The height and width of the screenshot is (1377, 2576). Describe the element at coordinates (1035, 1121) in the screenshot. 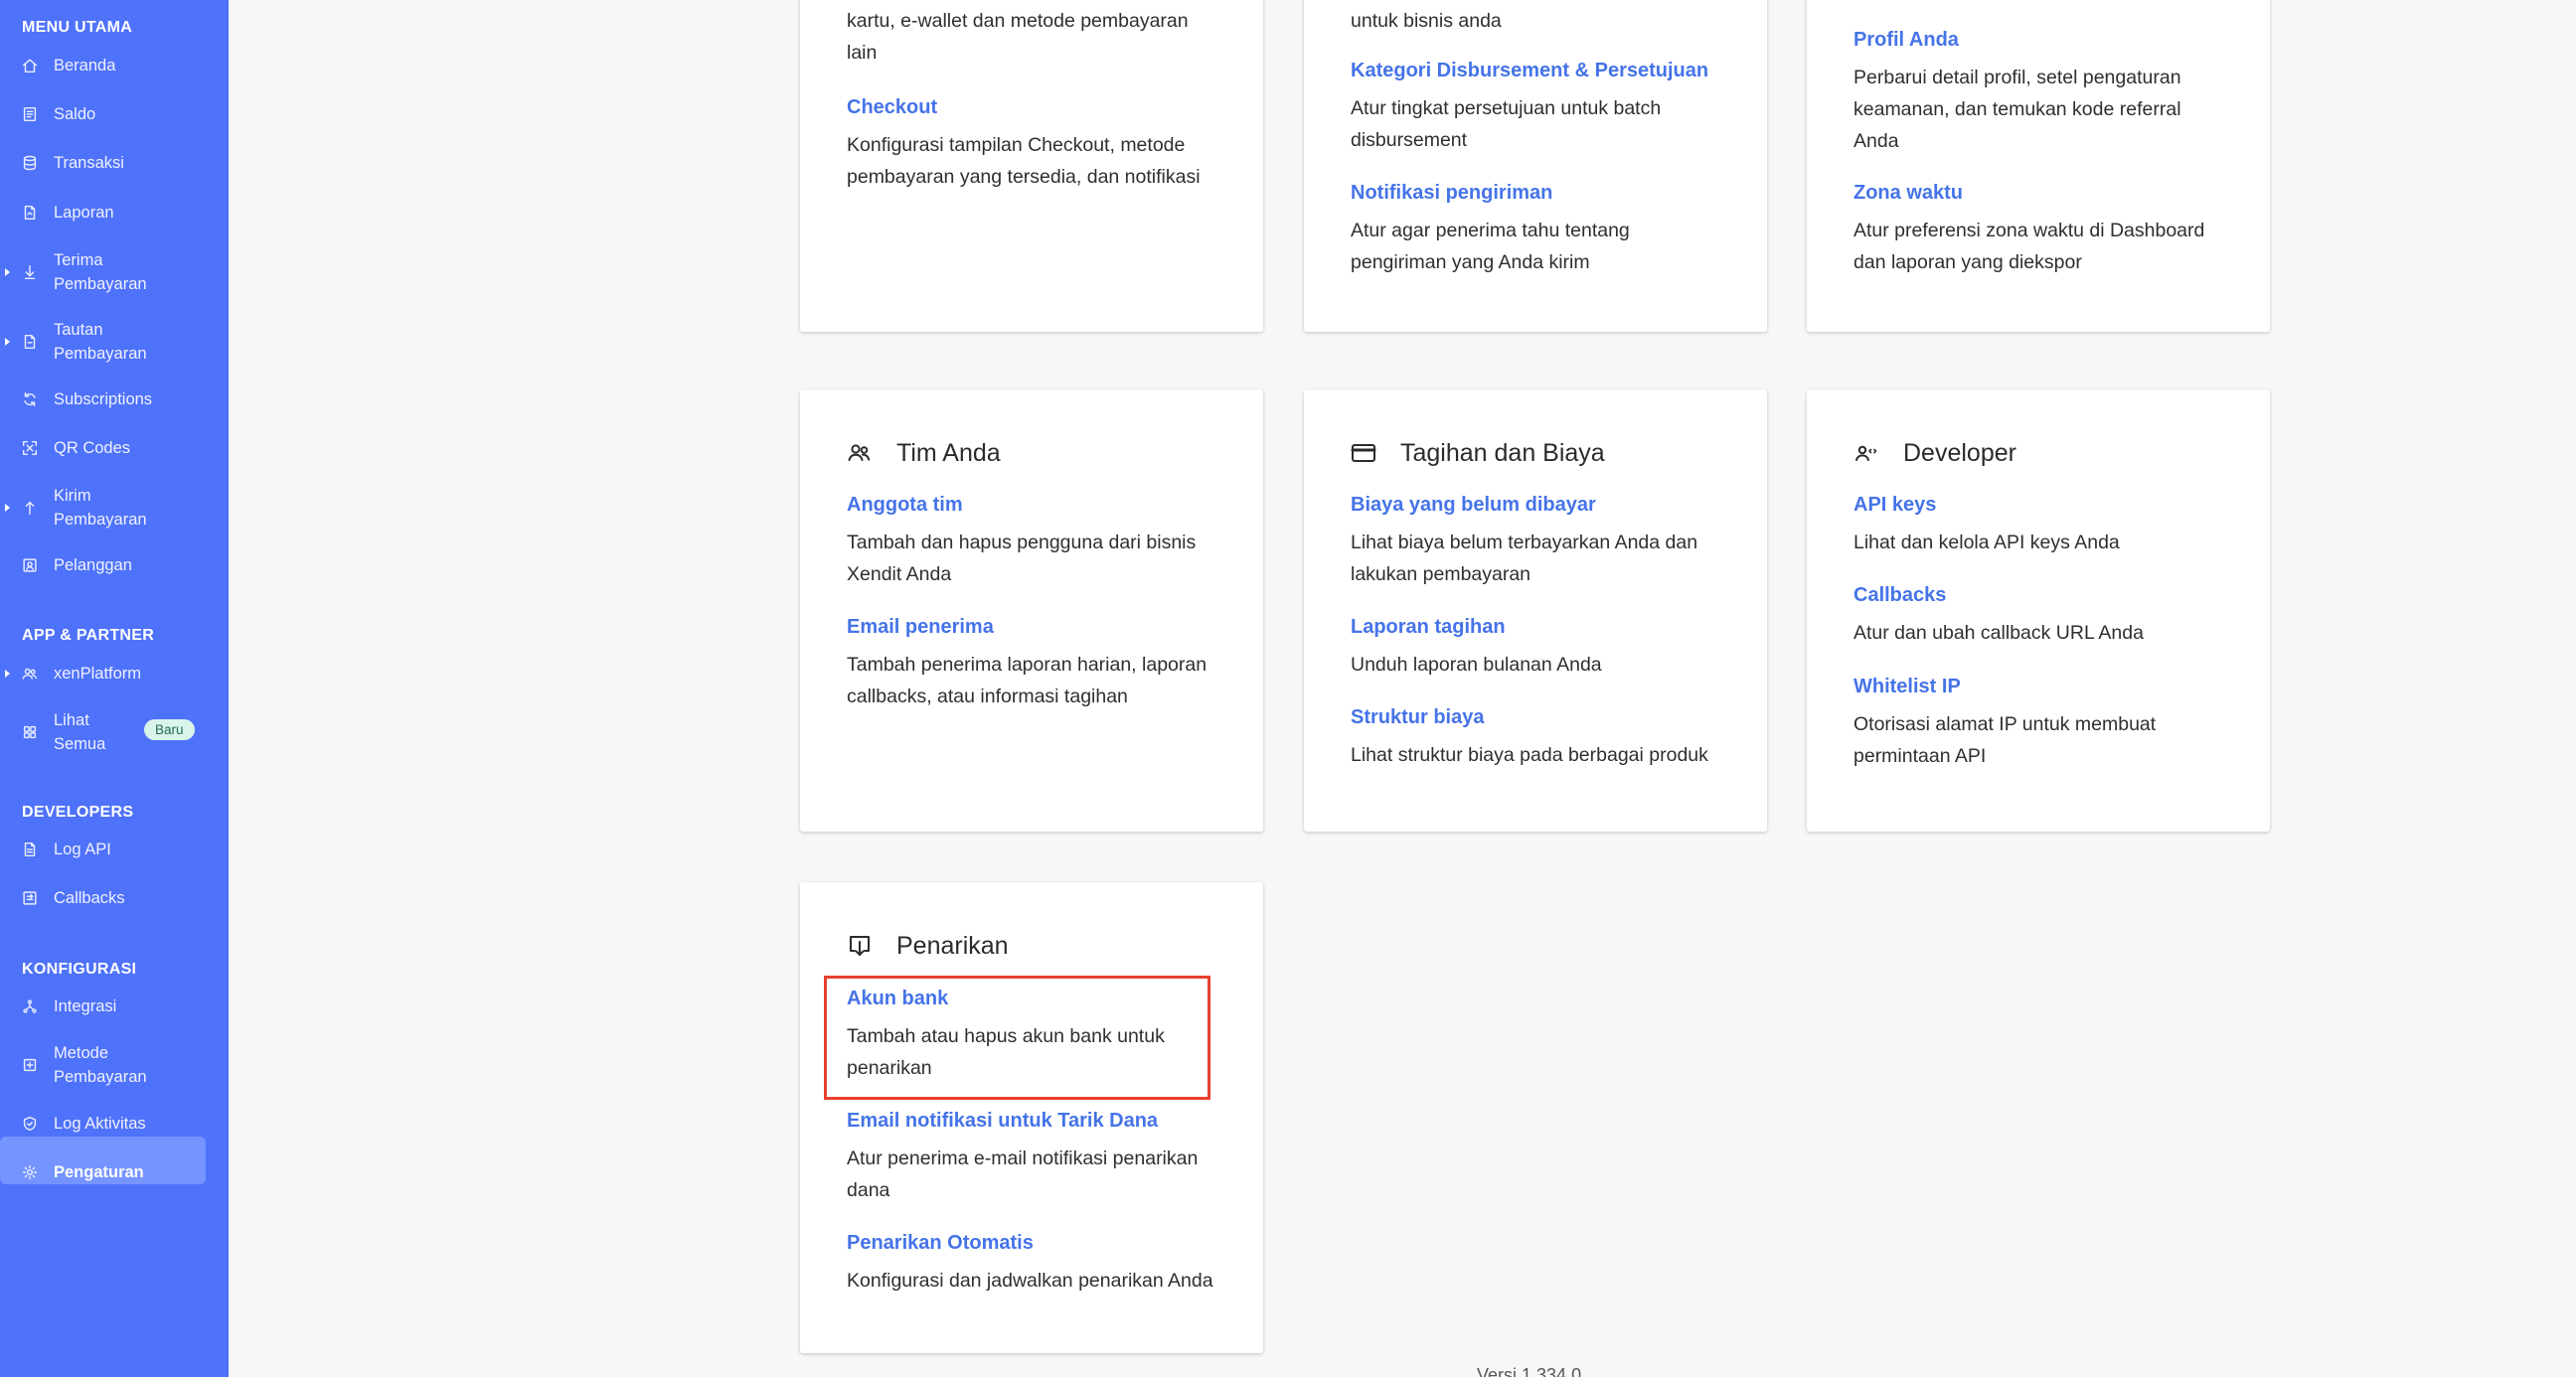

I see `withdraw-email-notification-link: Email notifikasi untuk Tarik Dana` at that location.